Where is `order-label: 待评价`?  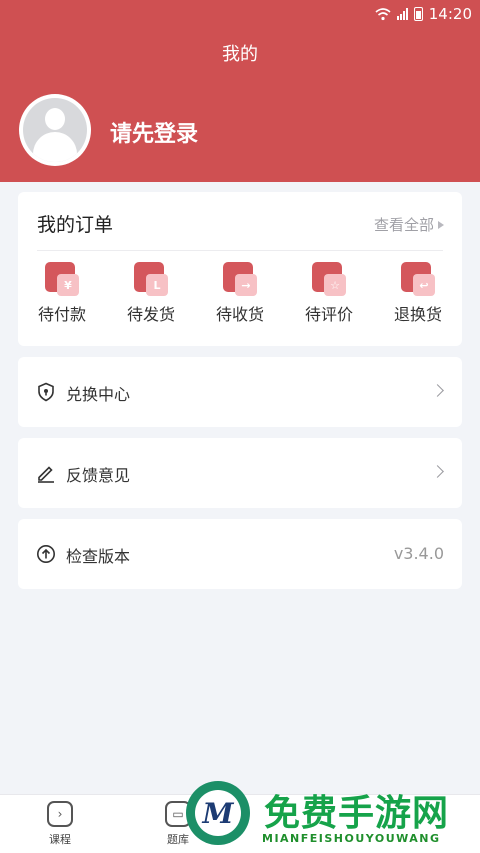 order-label: 待评价 is located at coordinates (328, 314).